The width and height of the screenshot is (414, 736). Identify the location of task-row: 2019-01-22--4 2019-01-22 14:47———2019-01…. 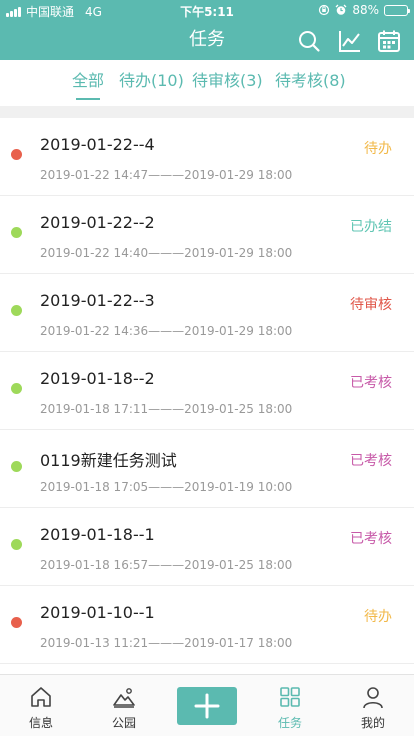
(207, 157).